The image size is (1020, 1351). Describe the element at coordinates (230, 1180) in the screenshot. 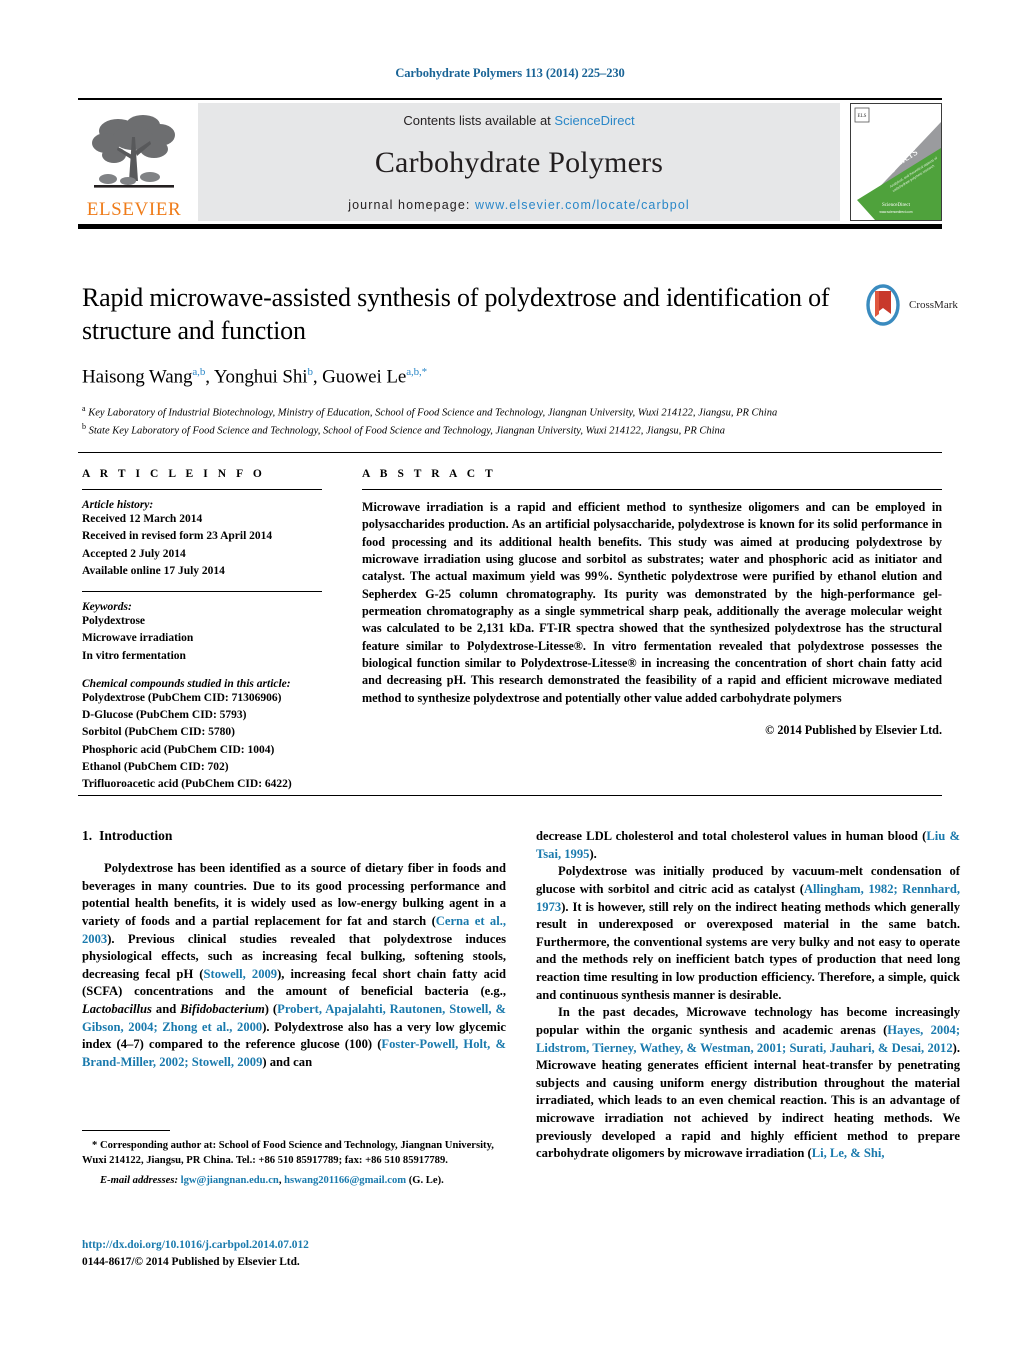

I see `email-link-1: lgw@jiangnan.edu.cn` at that location.